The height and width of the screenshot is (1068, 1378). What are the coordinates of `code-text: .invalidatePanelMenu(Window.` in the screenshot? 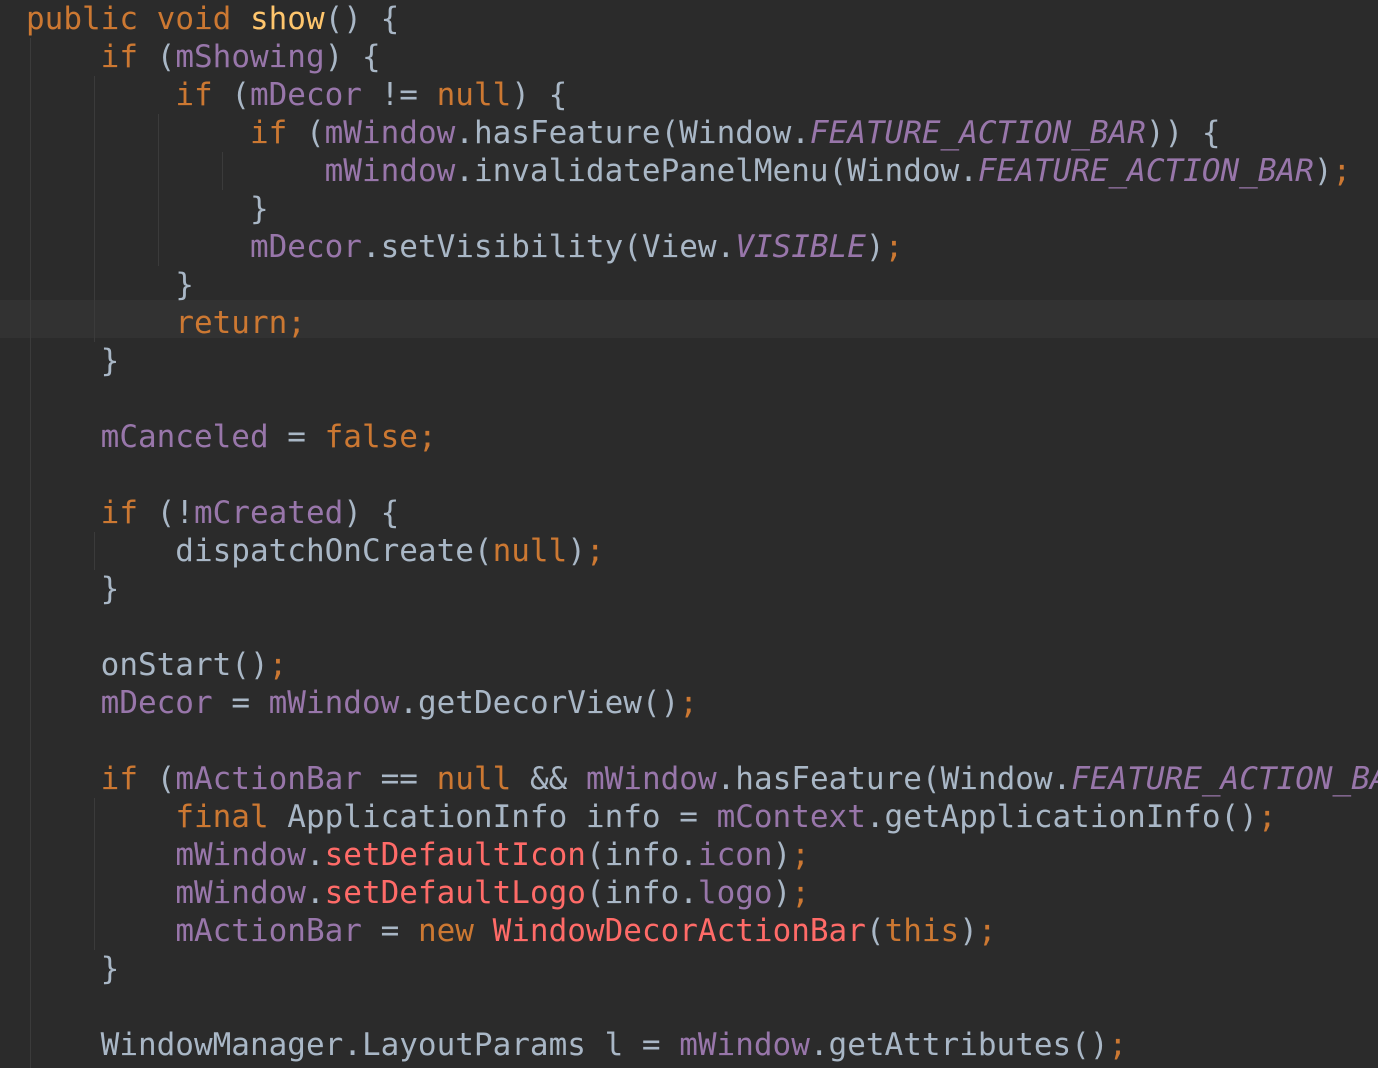 It's located at (716, 171).